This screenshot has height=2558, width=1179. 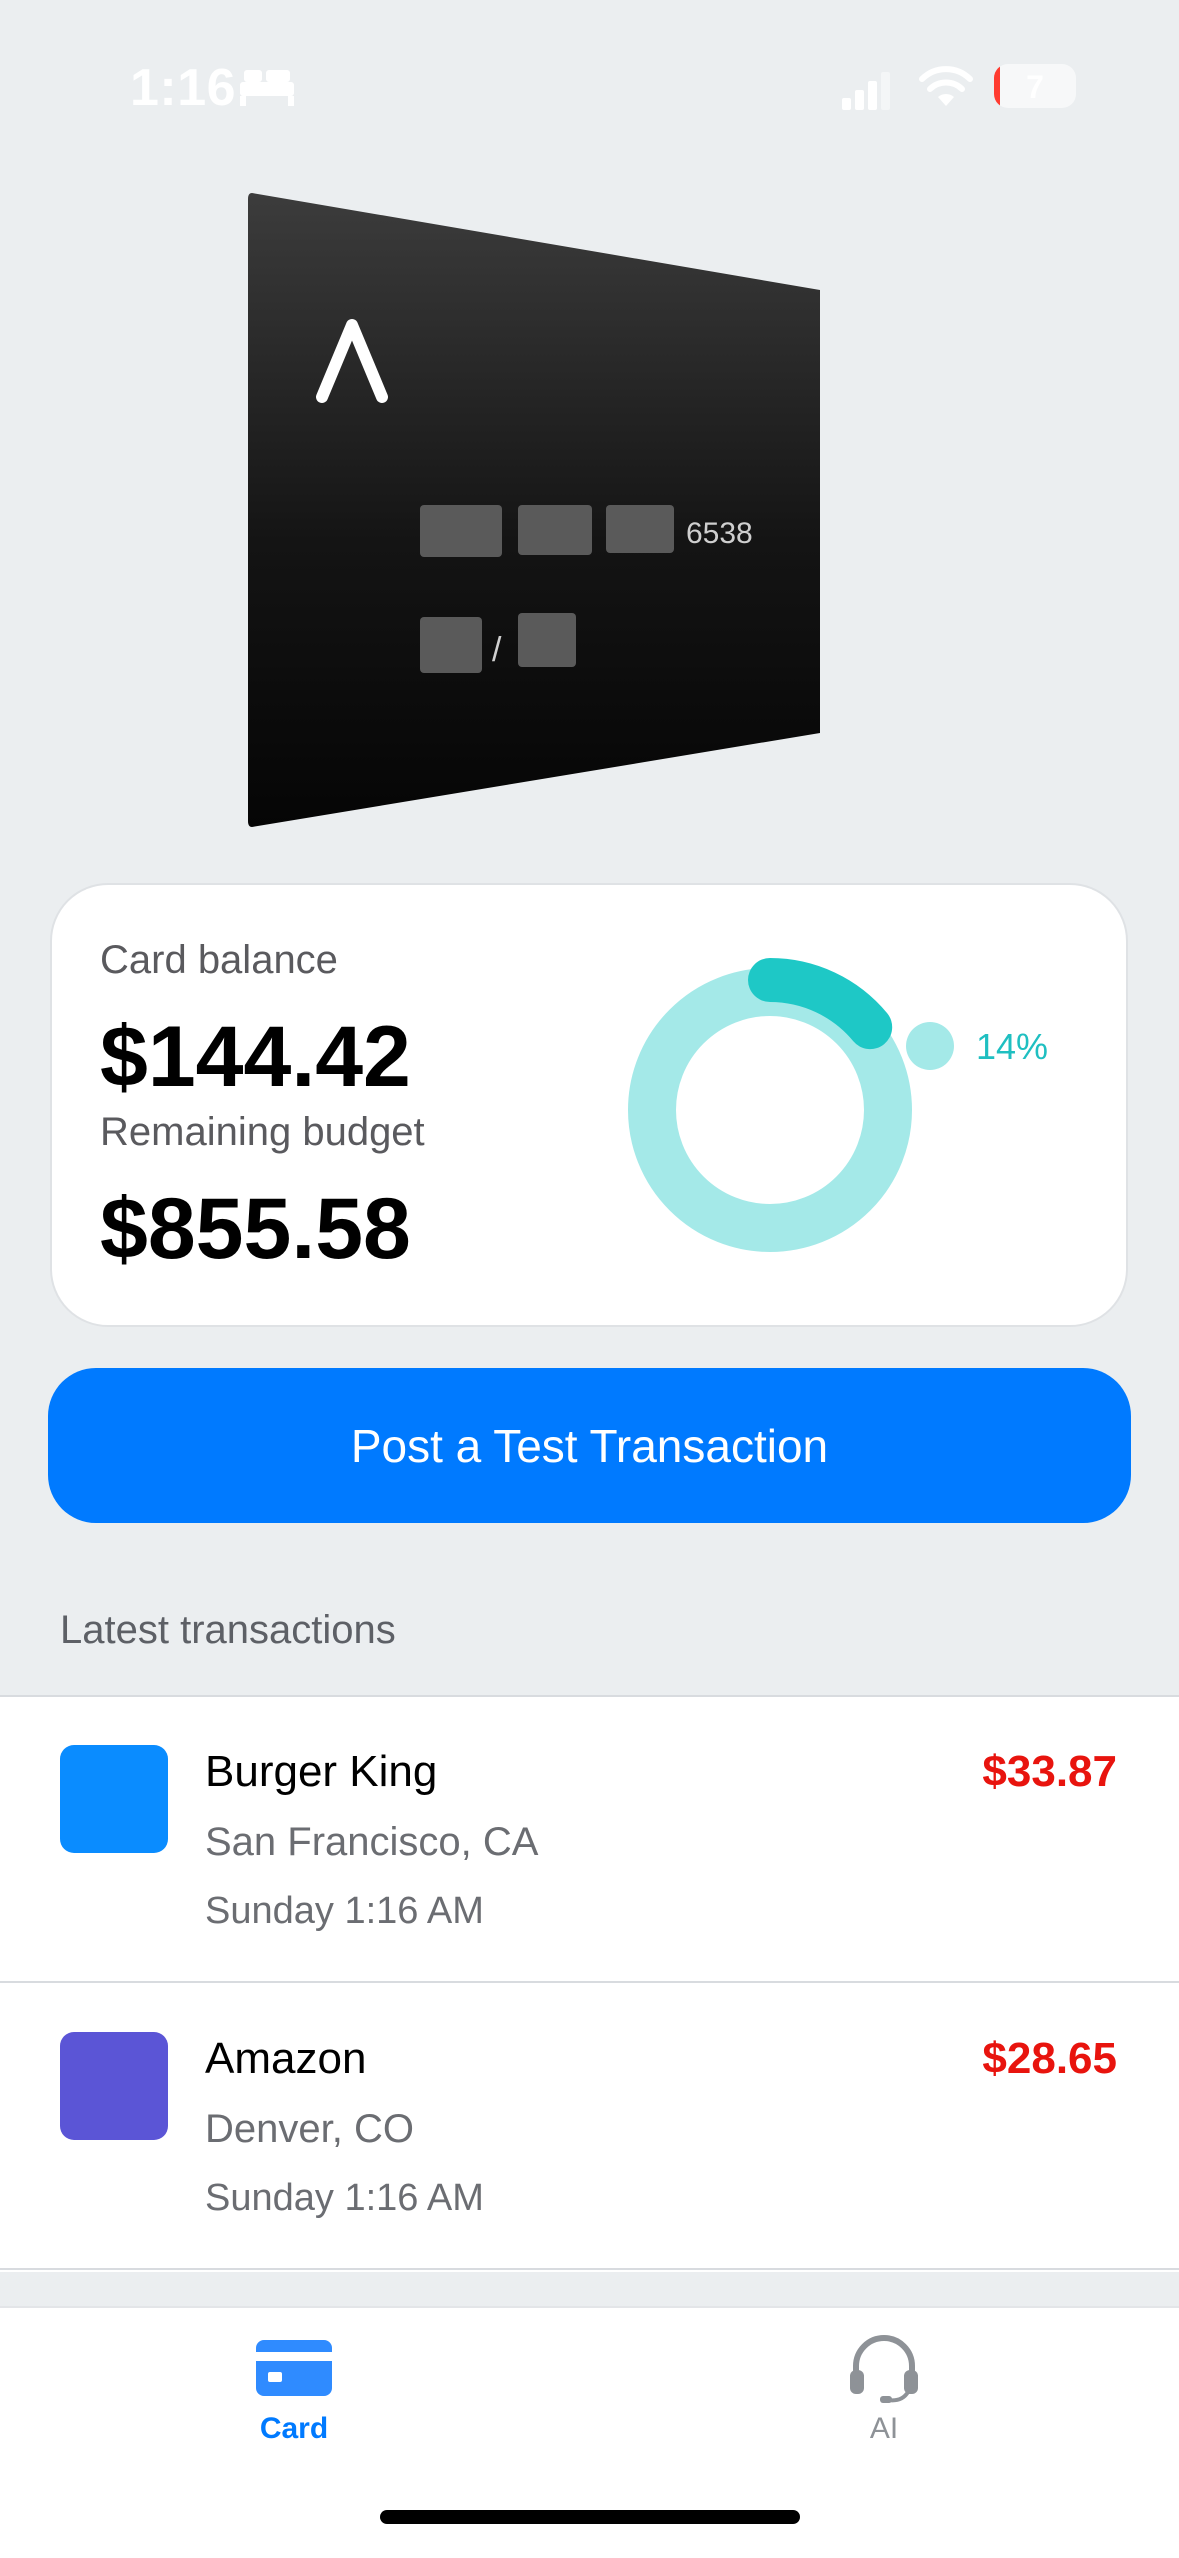 What do you see at coordinates (228, 1630) in the screenshot?
I see `latest-transactions-title: Latest transactions` at bounding box center [228, 1630].